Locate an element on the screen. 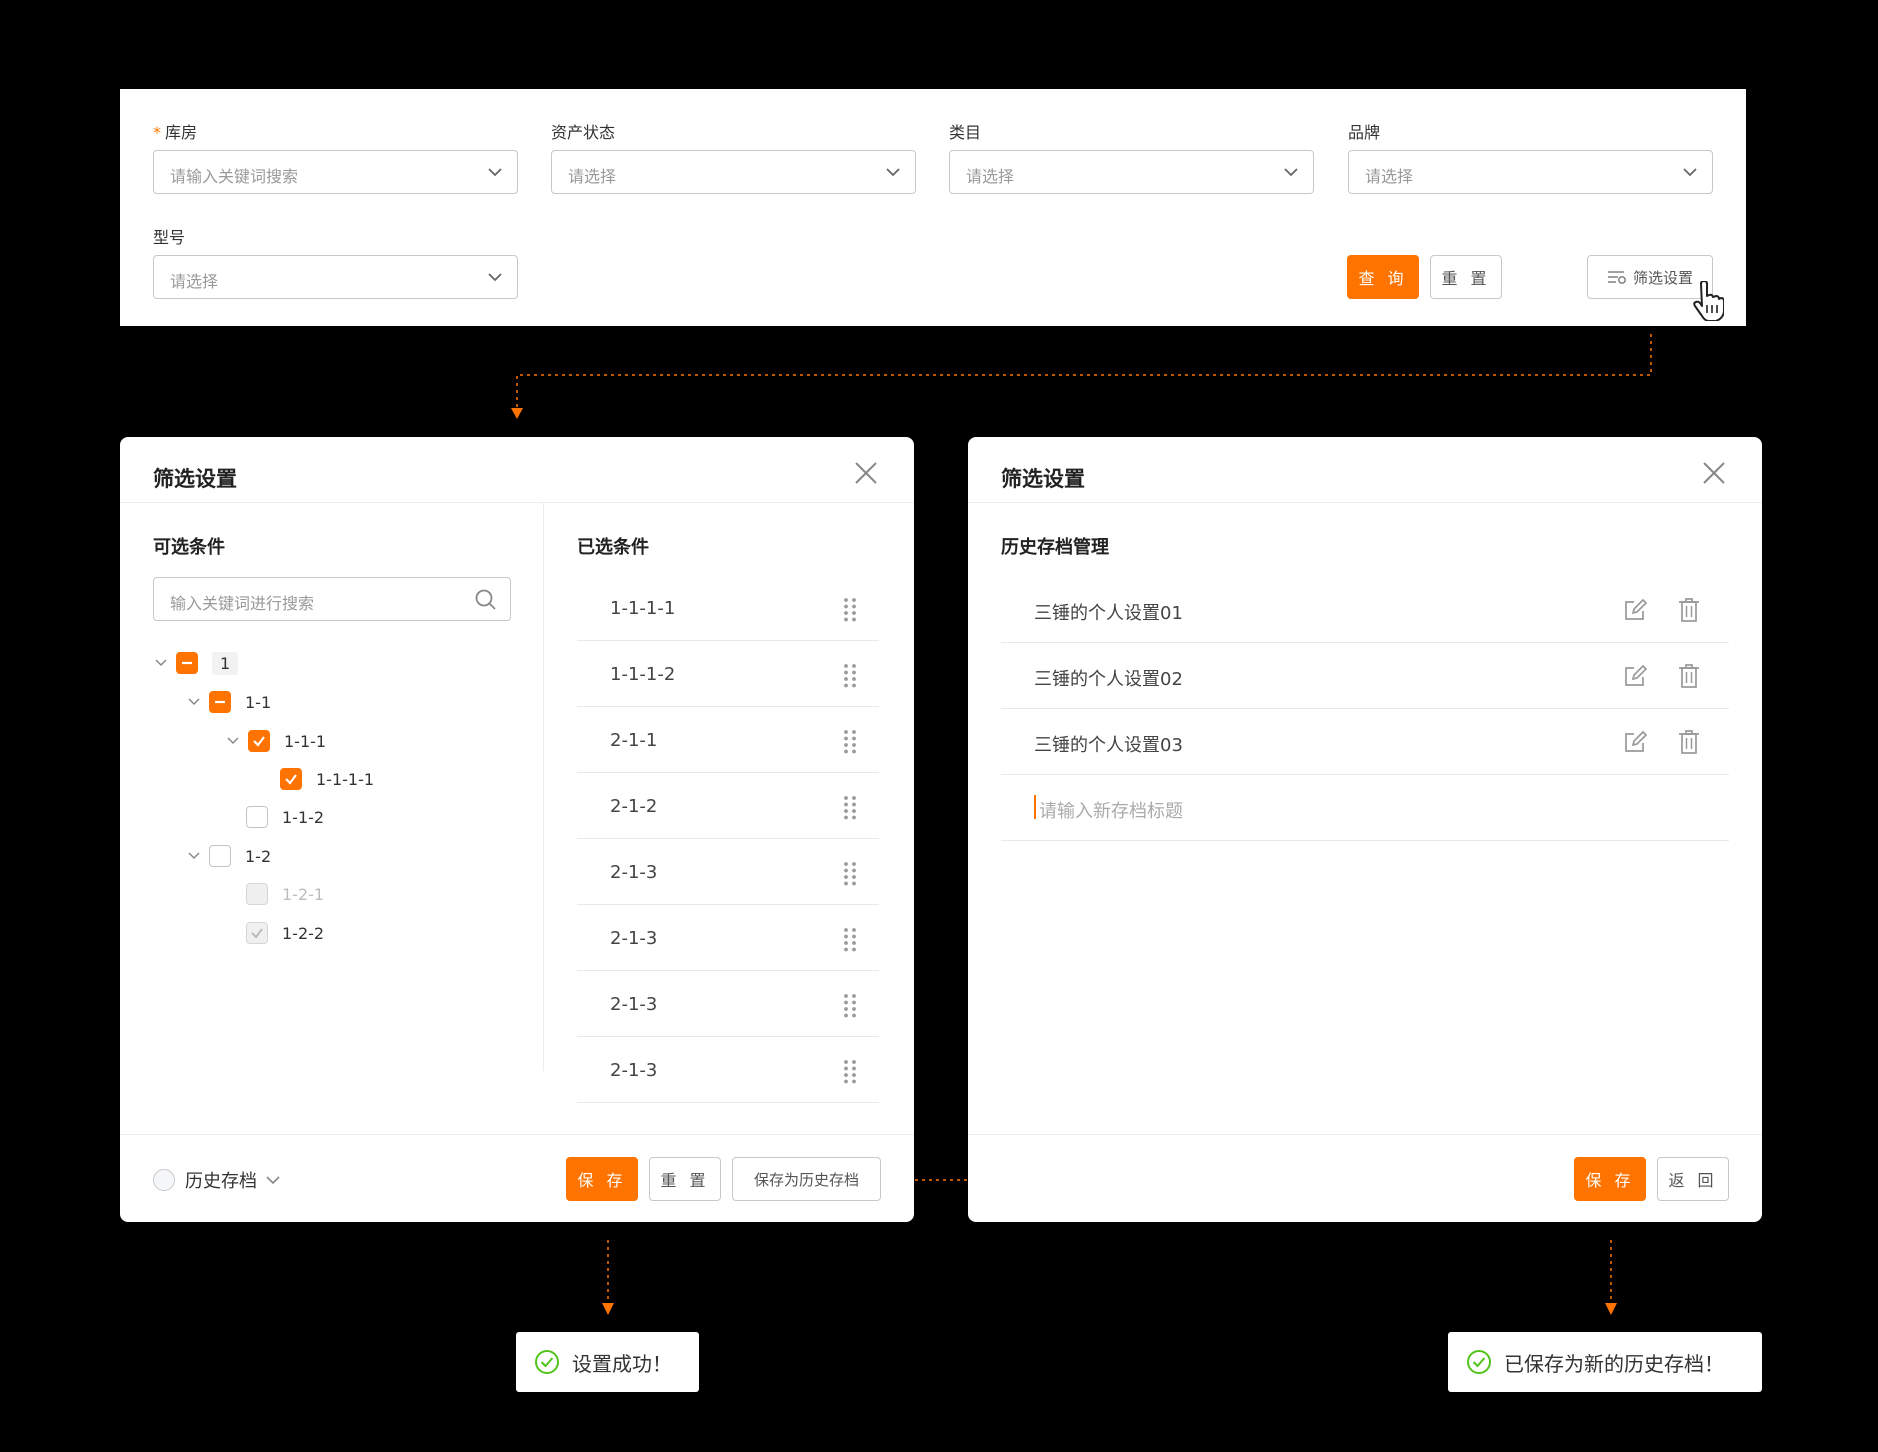  selected-condition-item: 1-1-1-1 is located at coordinates (728, 609).